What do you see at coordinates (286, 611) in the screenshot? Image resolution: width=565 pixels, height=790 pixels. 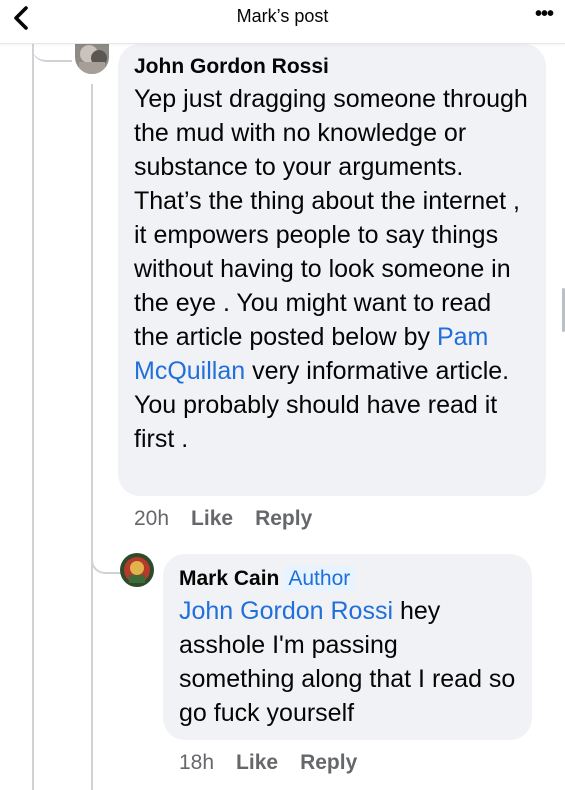 I see `mention-link: John Gordon Rossi` at bounding box center [286, 611].